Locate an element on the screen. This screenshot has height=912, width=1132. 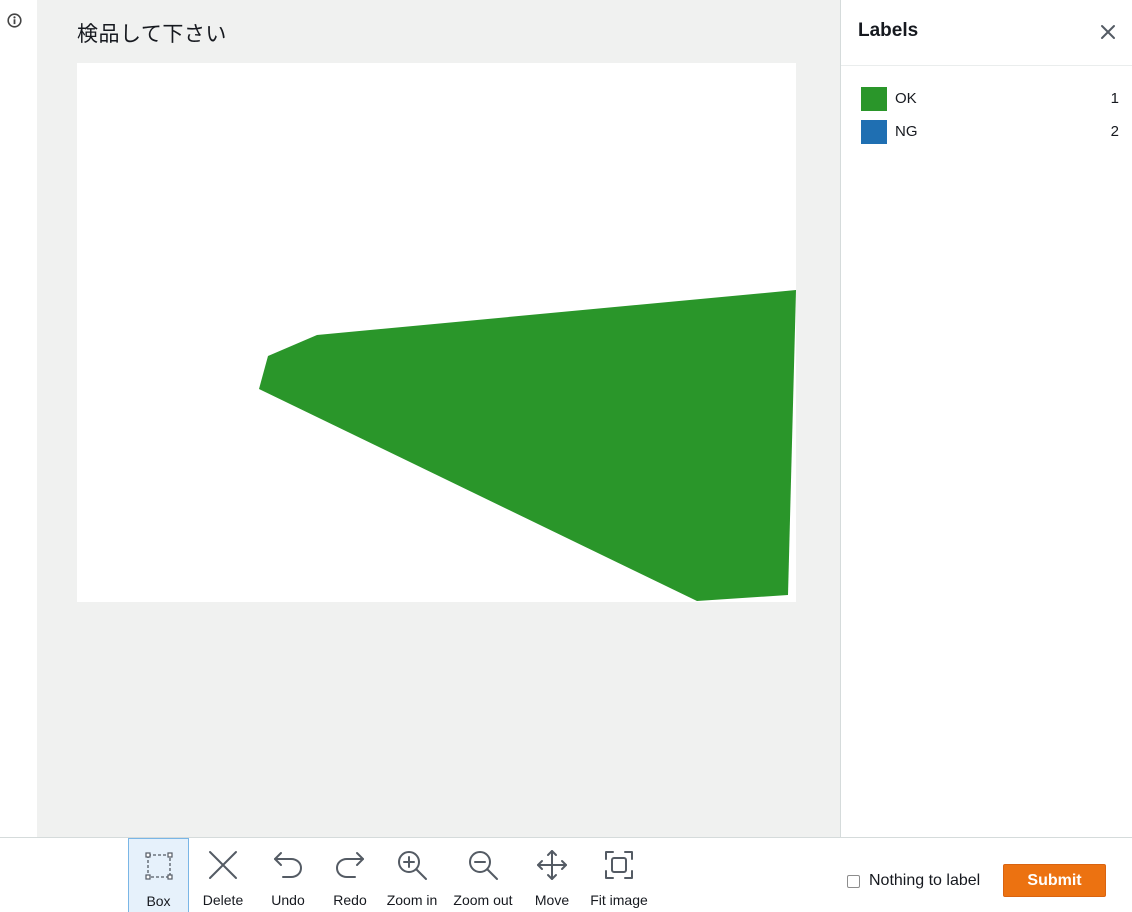
tool-label: Box is located at coordinates (158, 901).